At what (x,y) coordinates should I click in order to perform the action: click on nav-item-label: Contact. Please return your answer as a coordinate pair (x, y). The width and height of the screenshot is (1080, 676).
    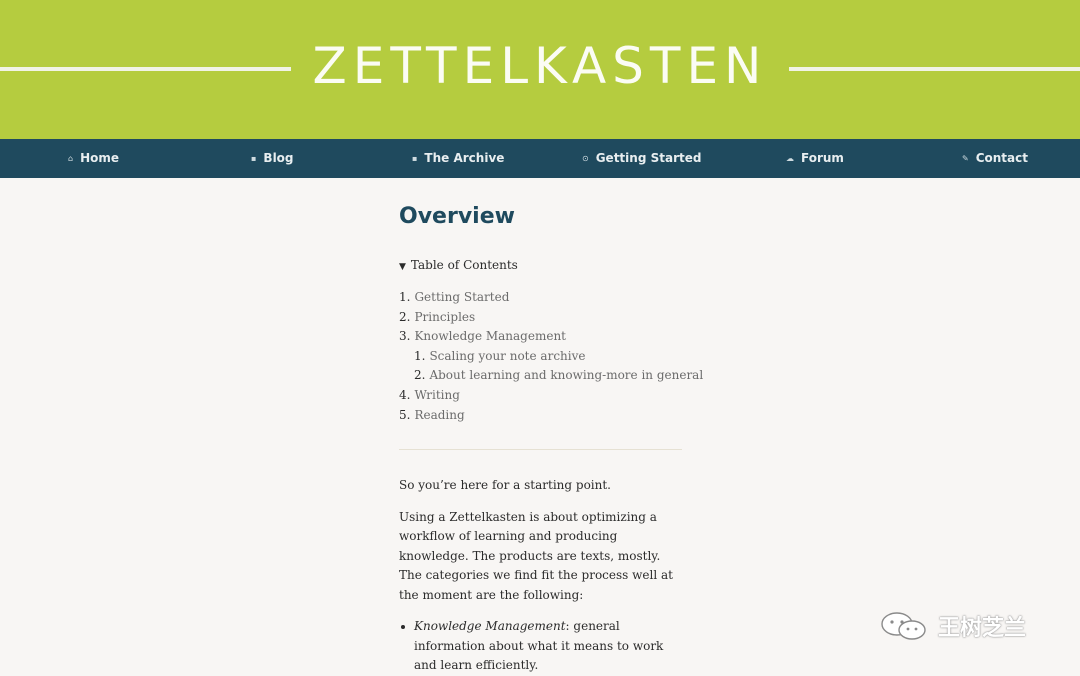
    Looking at the image, I should click on (1001, 158).